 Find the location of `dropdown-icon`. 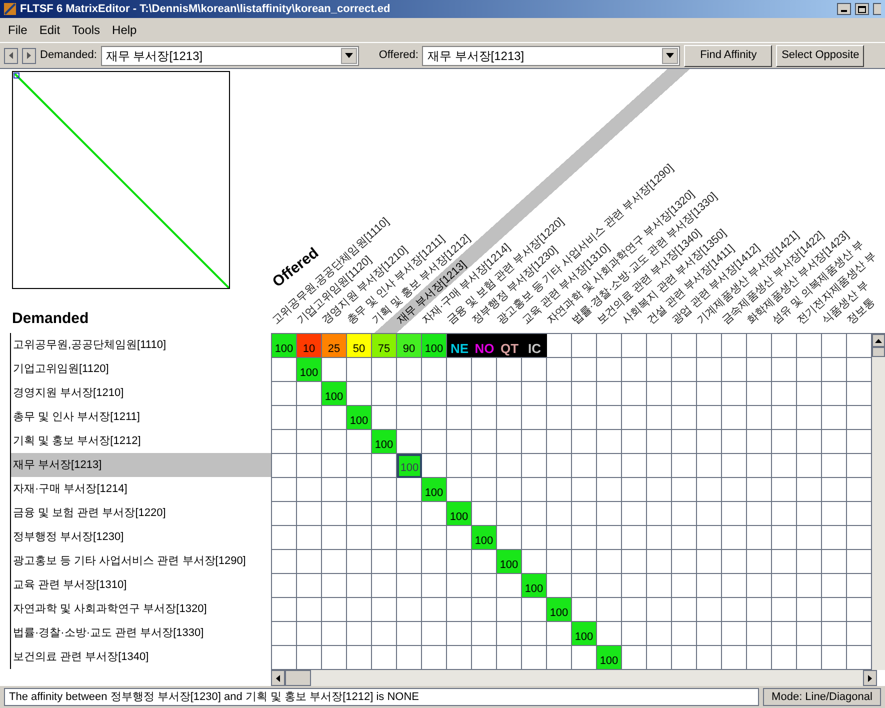

dropdown-icon is located at coordinates (670, 56).